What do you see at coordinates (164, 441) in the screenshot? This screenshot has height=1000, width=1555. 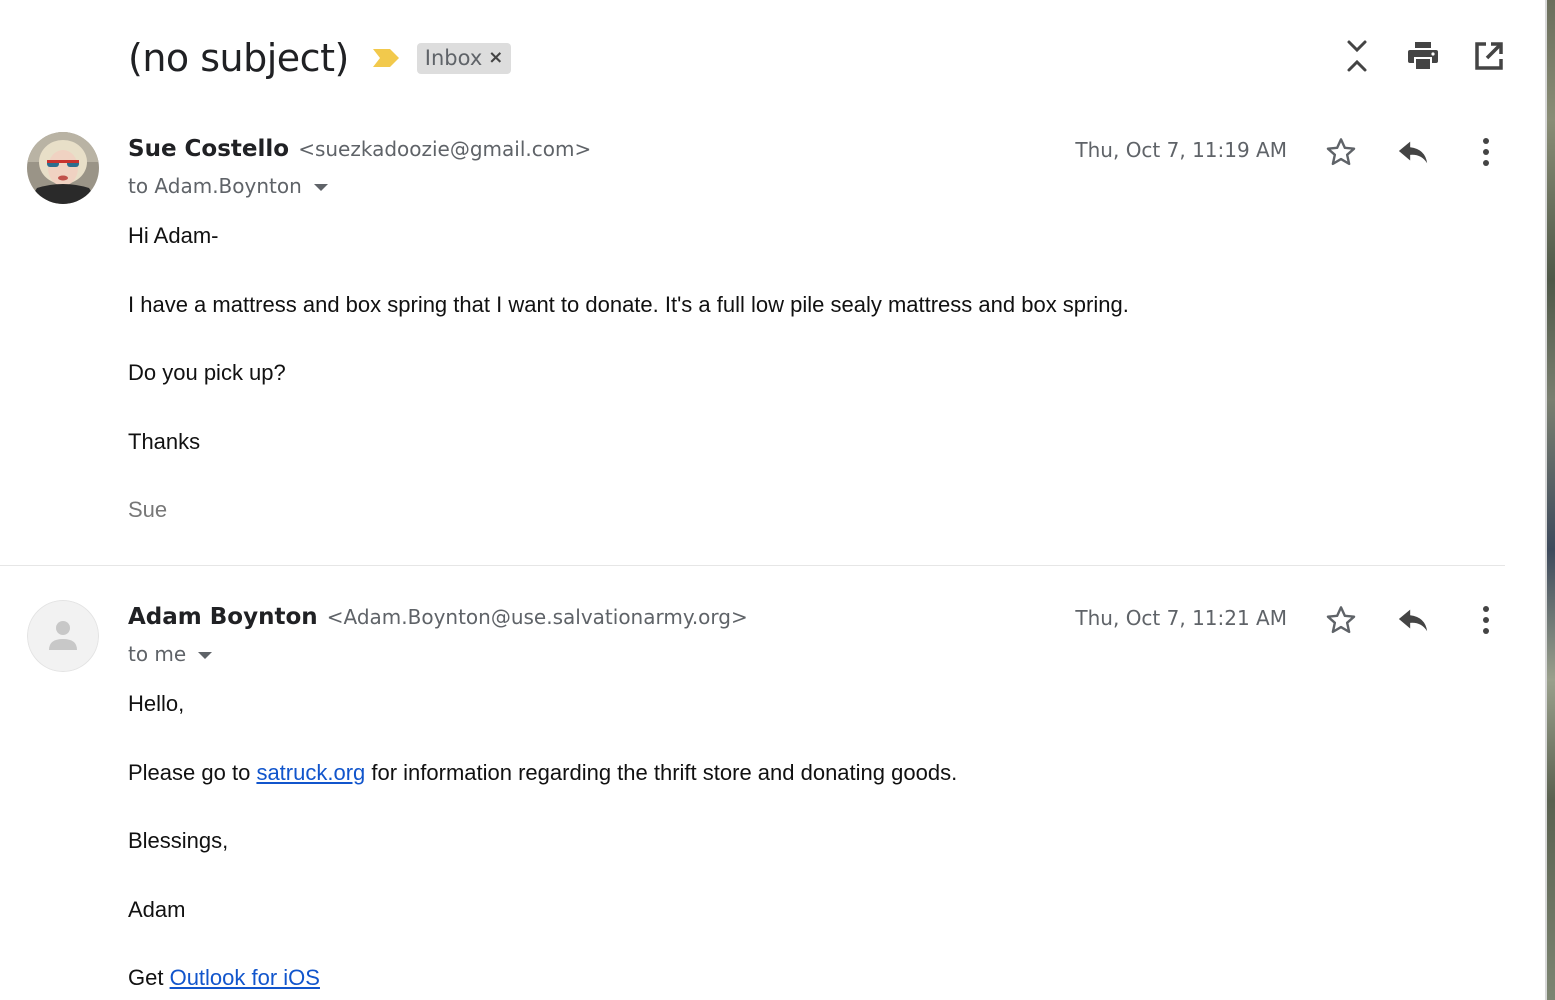 I see `body-paragraph: Thanks` at bounding box center [164, 441].